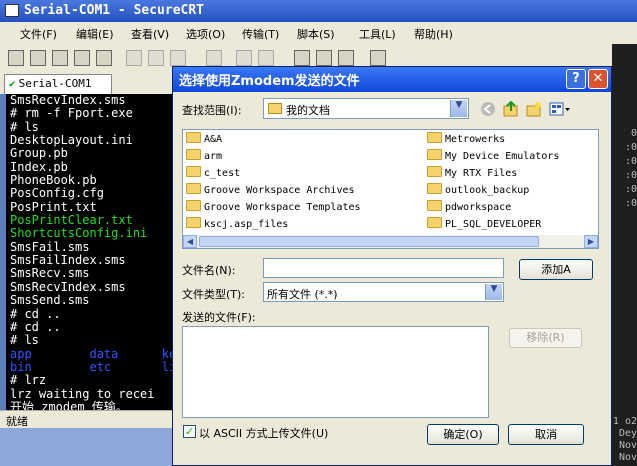  I want to click on terminal-line: # cd .., so click(35, 313).